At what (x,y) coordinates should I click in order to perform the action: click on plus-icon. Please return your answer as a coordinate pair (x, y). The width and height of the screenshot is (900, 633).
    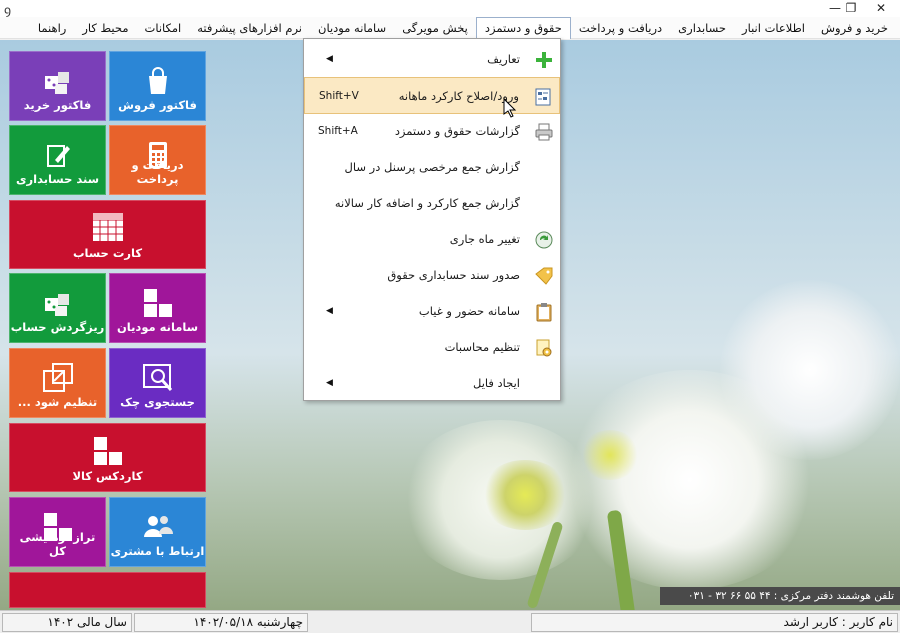
    Looking at the image, I should click on (544, 60).